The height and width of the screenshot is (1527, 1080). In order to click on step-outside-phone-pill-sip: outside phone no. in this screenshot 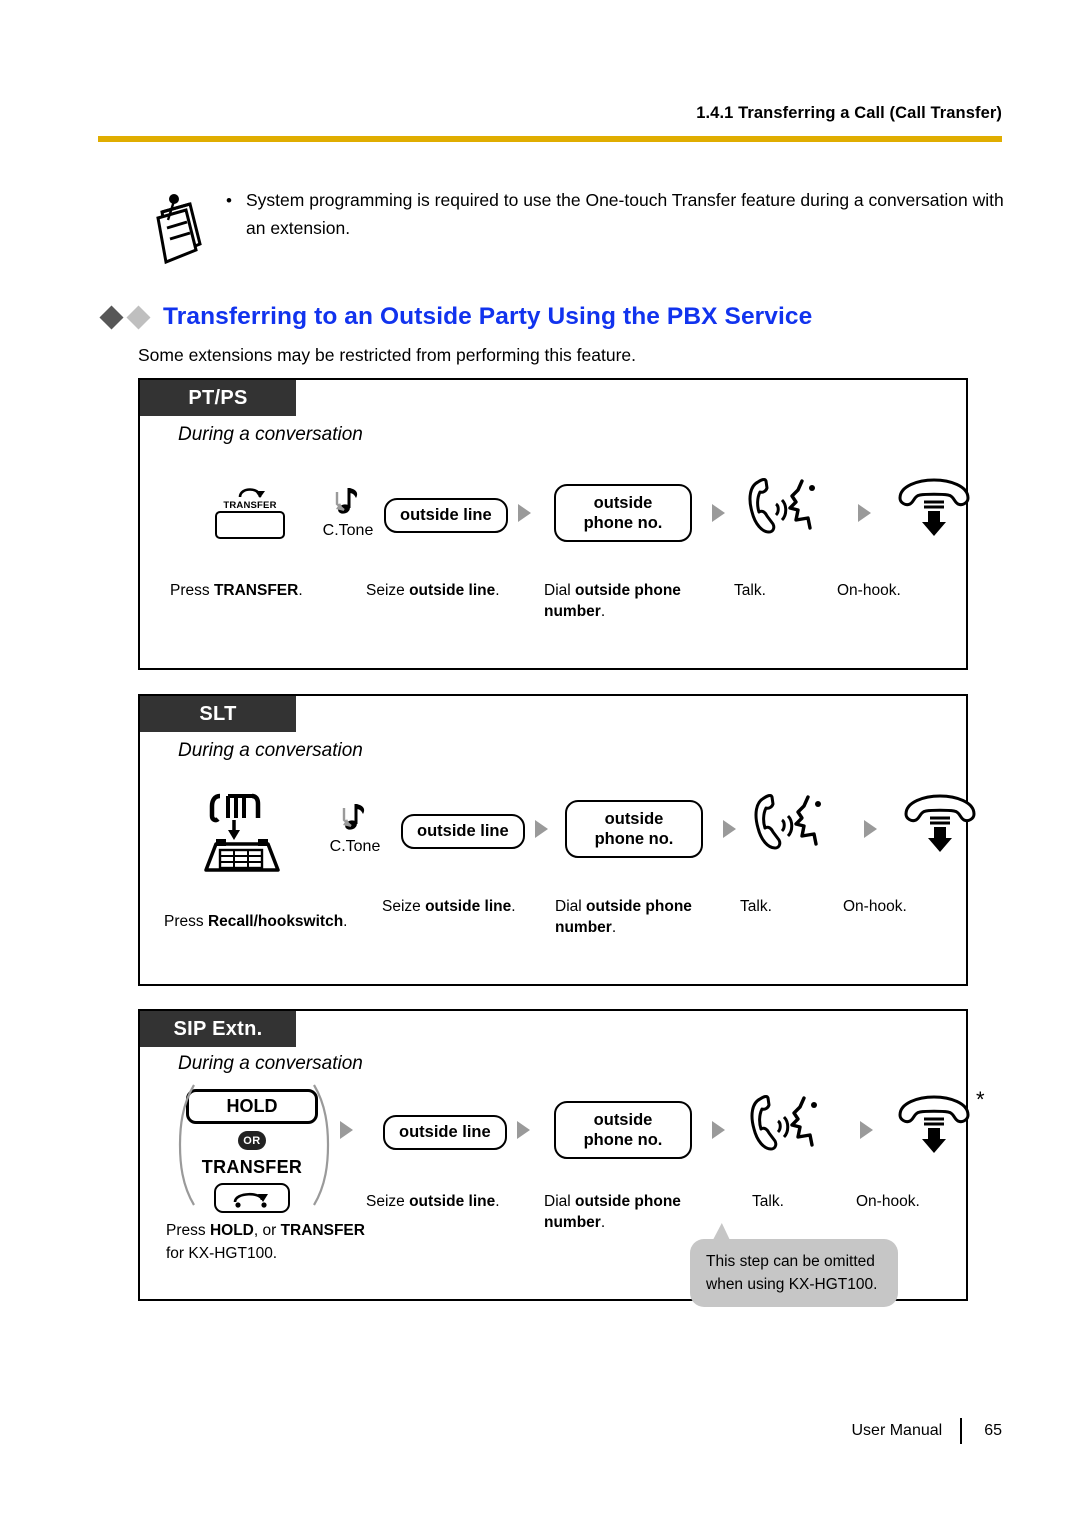, I will do `click(623, 1130)`.